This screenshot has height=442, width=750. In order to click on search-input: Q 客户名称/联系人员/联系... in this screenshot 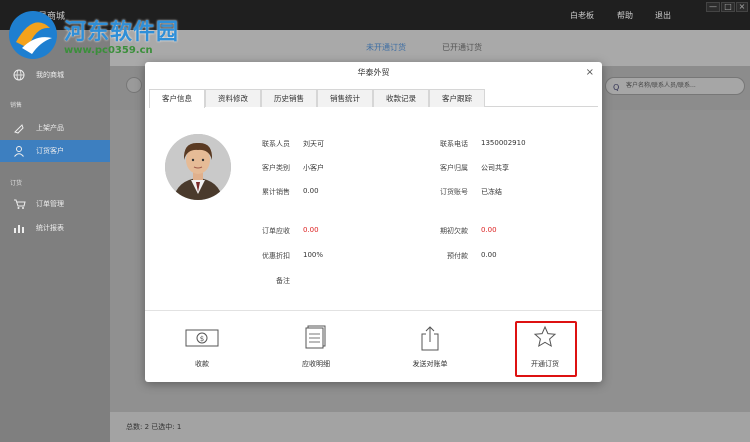, I will do `click(675, 86)`.